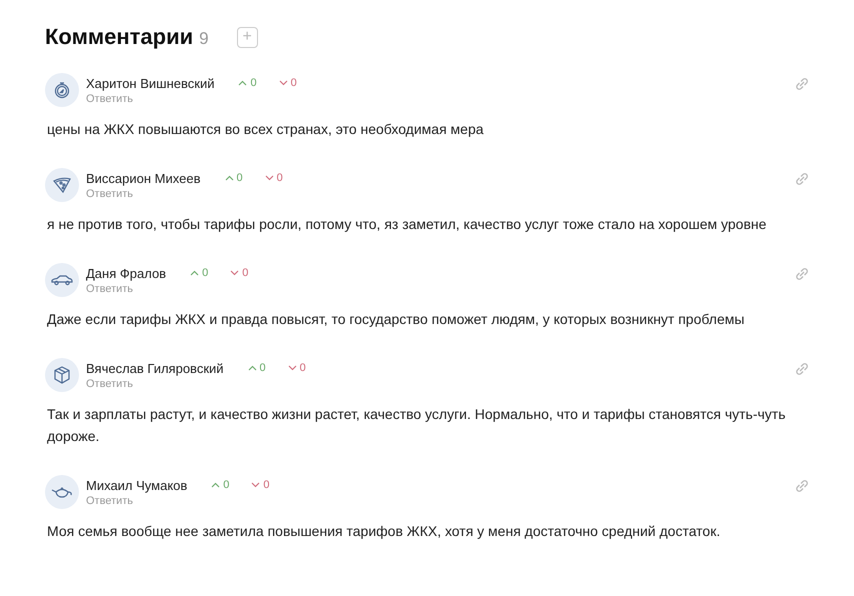 Image resolution: width=854 pixels, height=596 pixels. What do you see at coordinates (137, 485) in the screenshot?
I see `author-name: Михаил Чумаков` at bounding box center [137, 485].